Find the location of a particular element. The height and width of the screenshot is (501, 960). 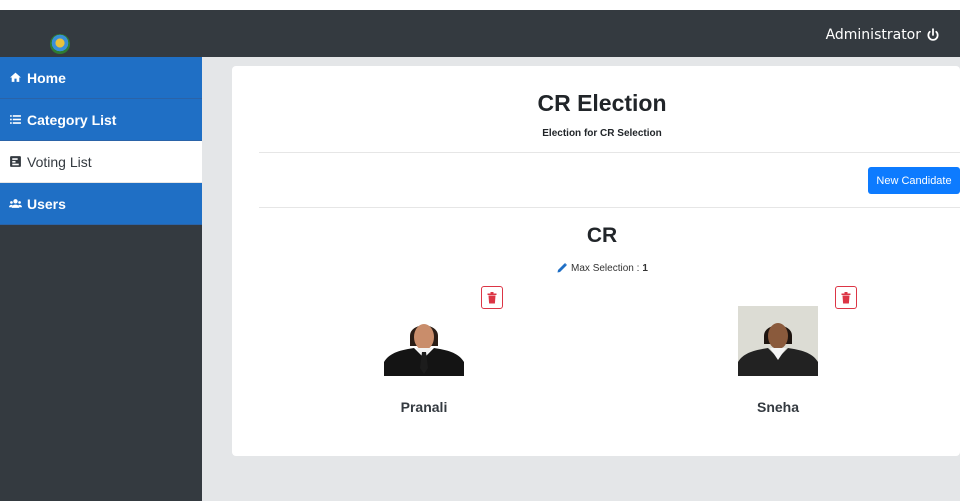

candidate-card: Pranali is located at coordinates (453, 366).